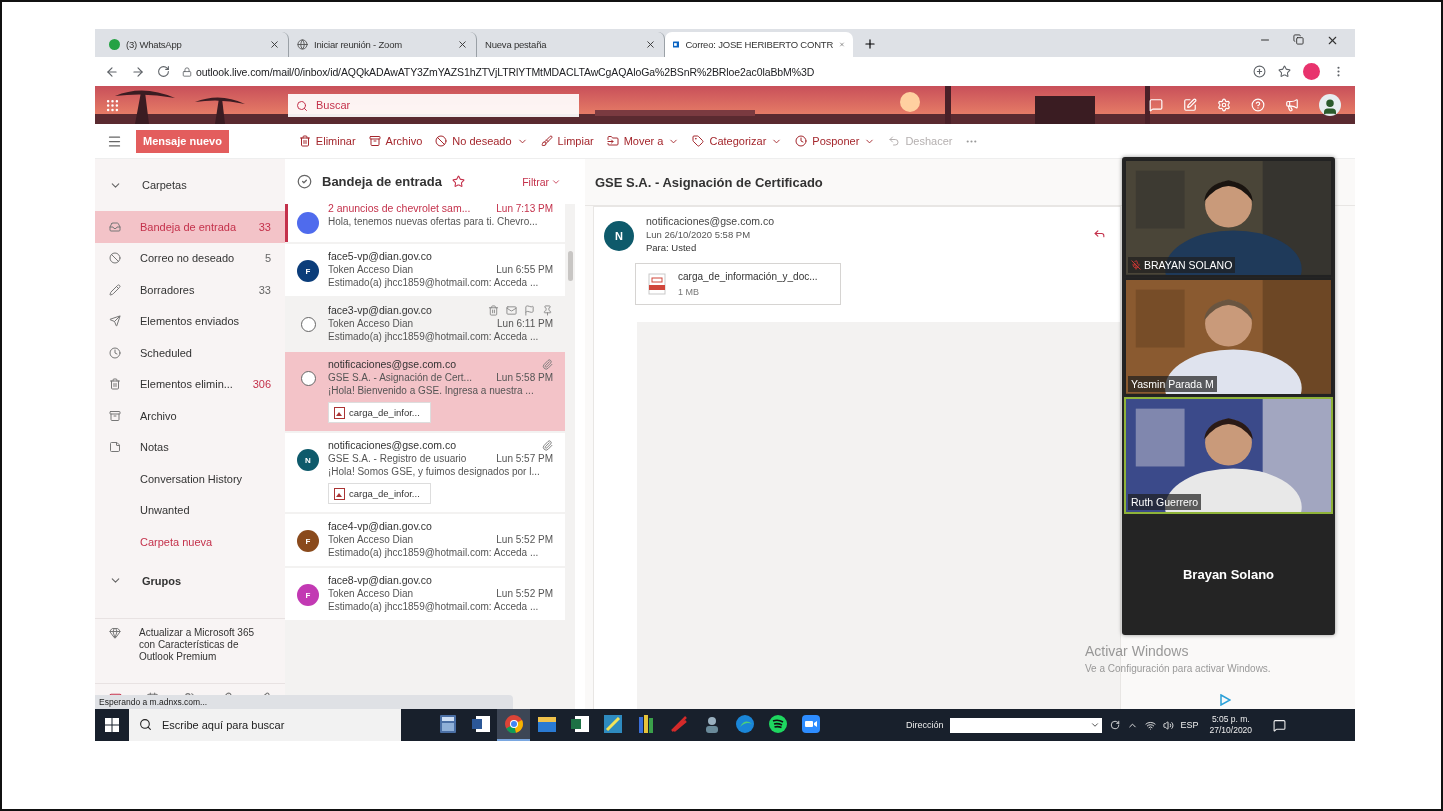  What do you see at coordinates (190, 416) in the screenshot?
I see `folder-item: Archivo` at bounding box center [190, 416].